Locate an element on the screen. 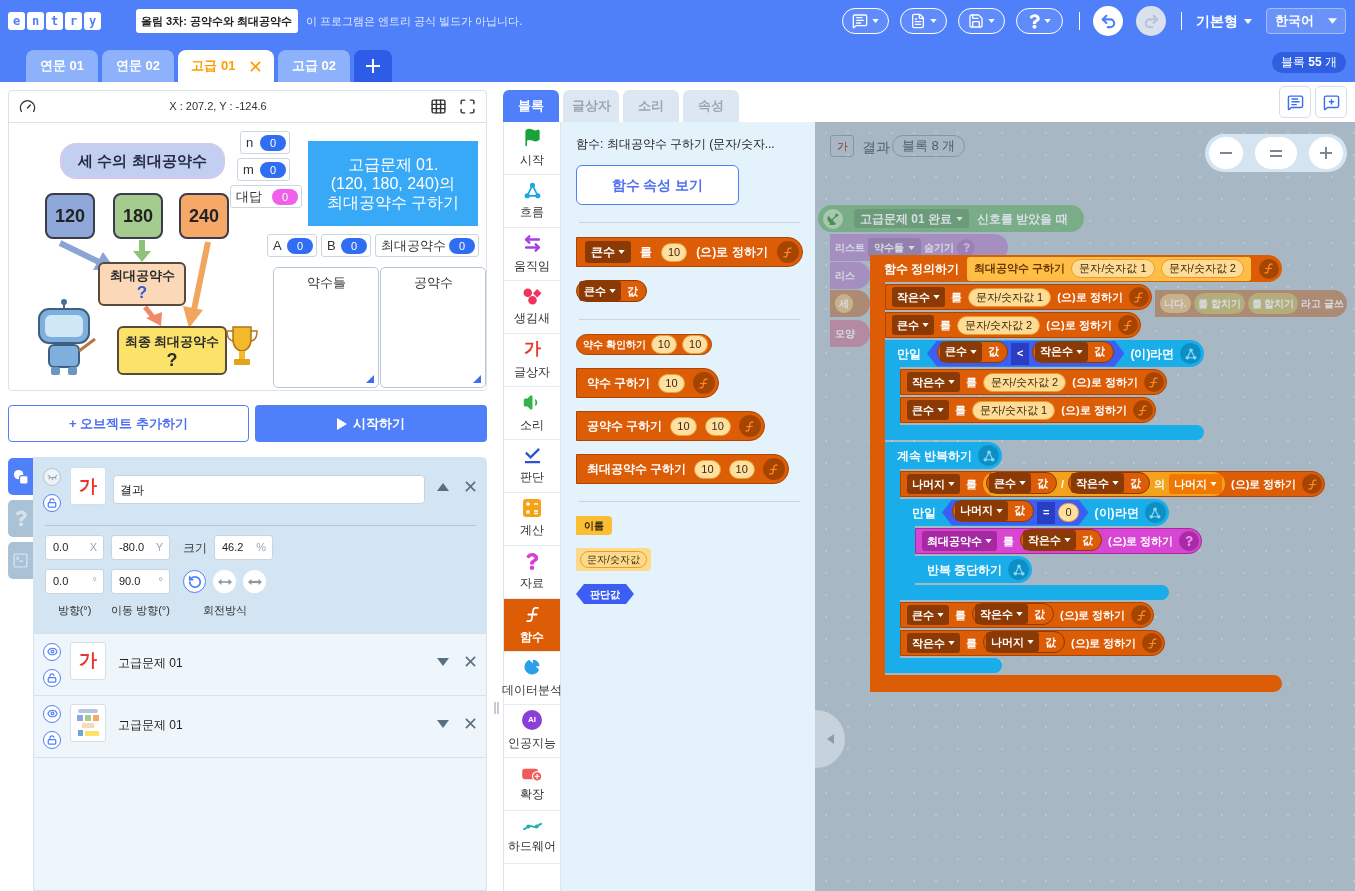 The width and height of the screenshot is (1355, 891). up-triangle-icon is located at coordinates (443, 487).